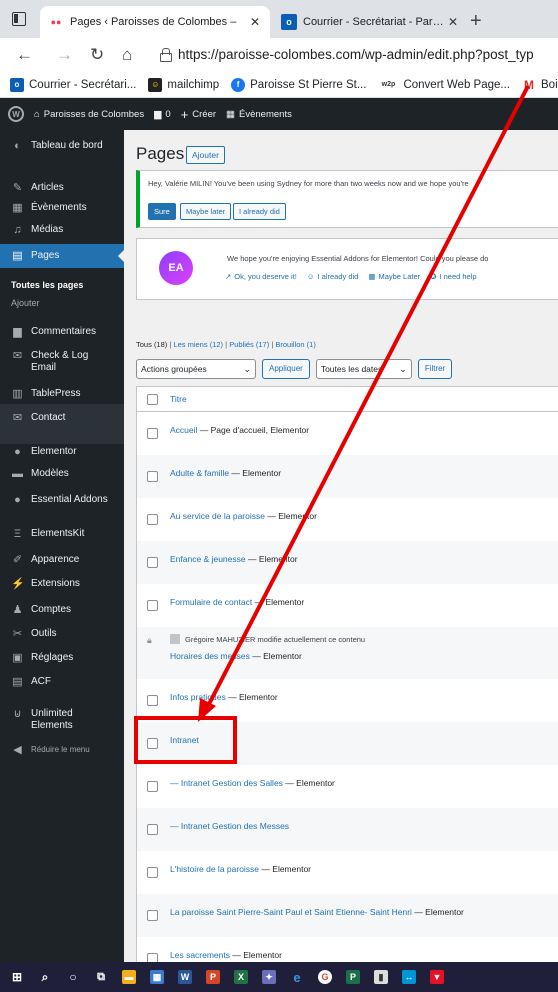 Image resolution: width=558 pixels, height=992 pixels. Describe the element at coordinates (325, 977) in the screenshot. I see `chrome-icon: G` at that location.